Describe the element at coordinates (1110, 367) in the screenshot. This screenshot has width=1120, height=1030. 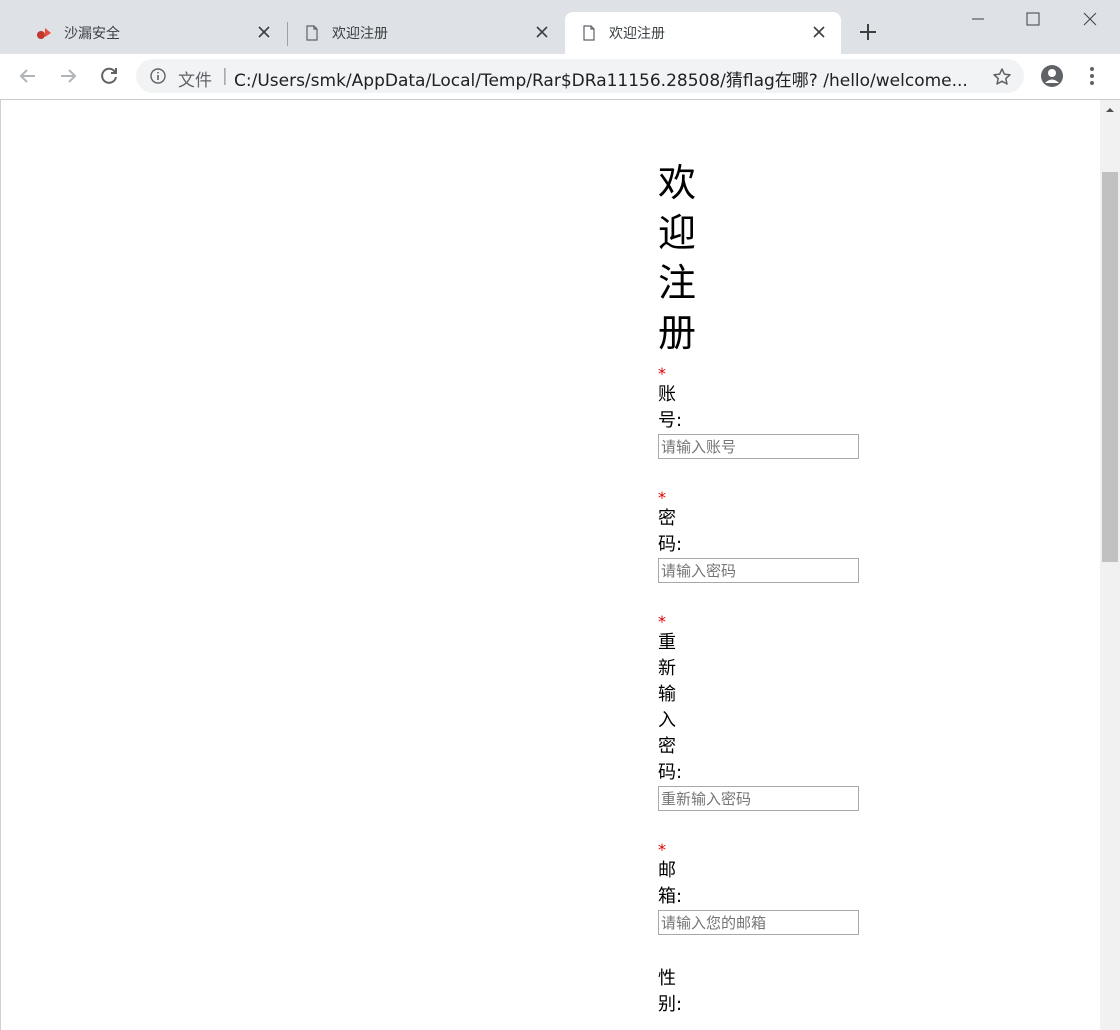
I see `scrollbar-thumb` at that location.